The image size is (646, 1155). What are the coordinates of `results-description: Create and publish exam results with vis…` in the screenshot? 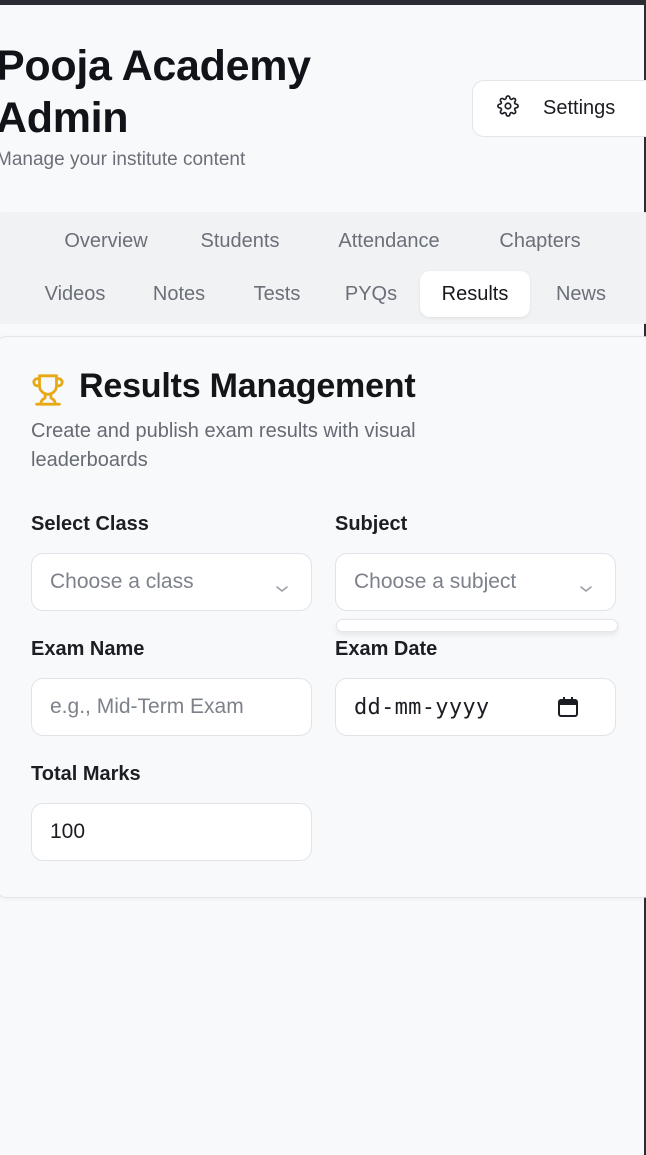 It's located at (223, 445).